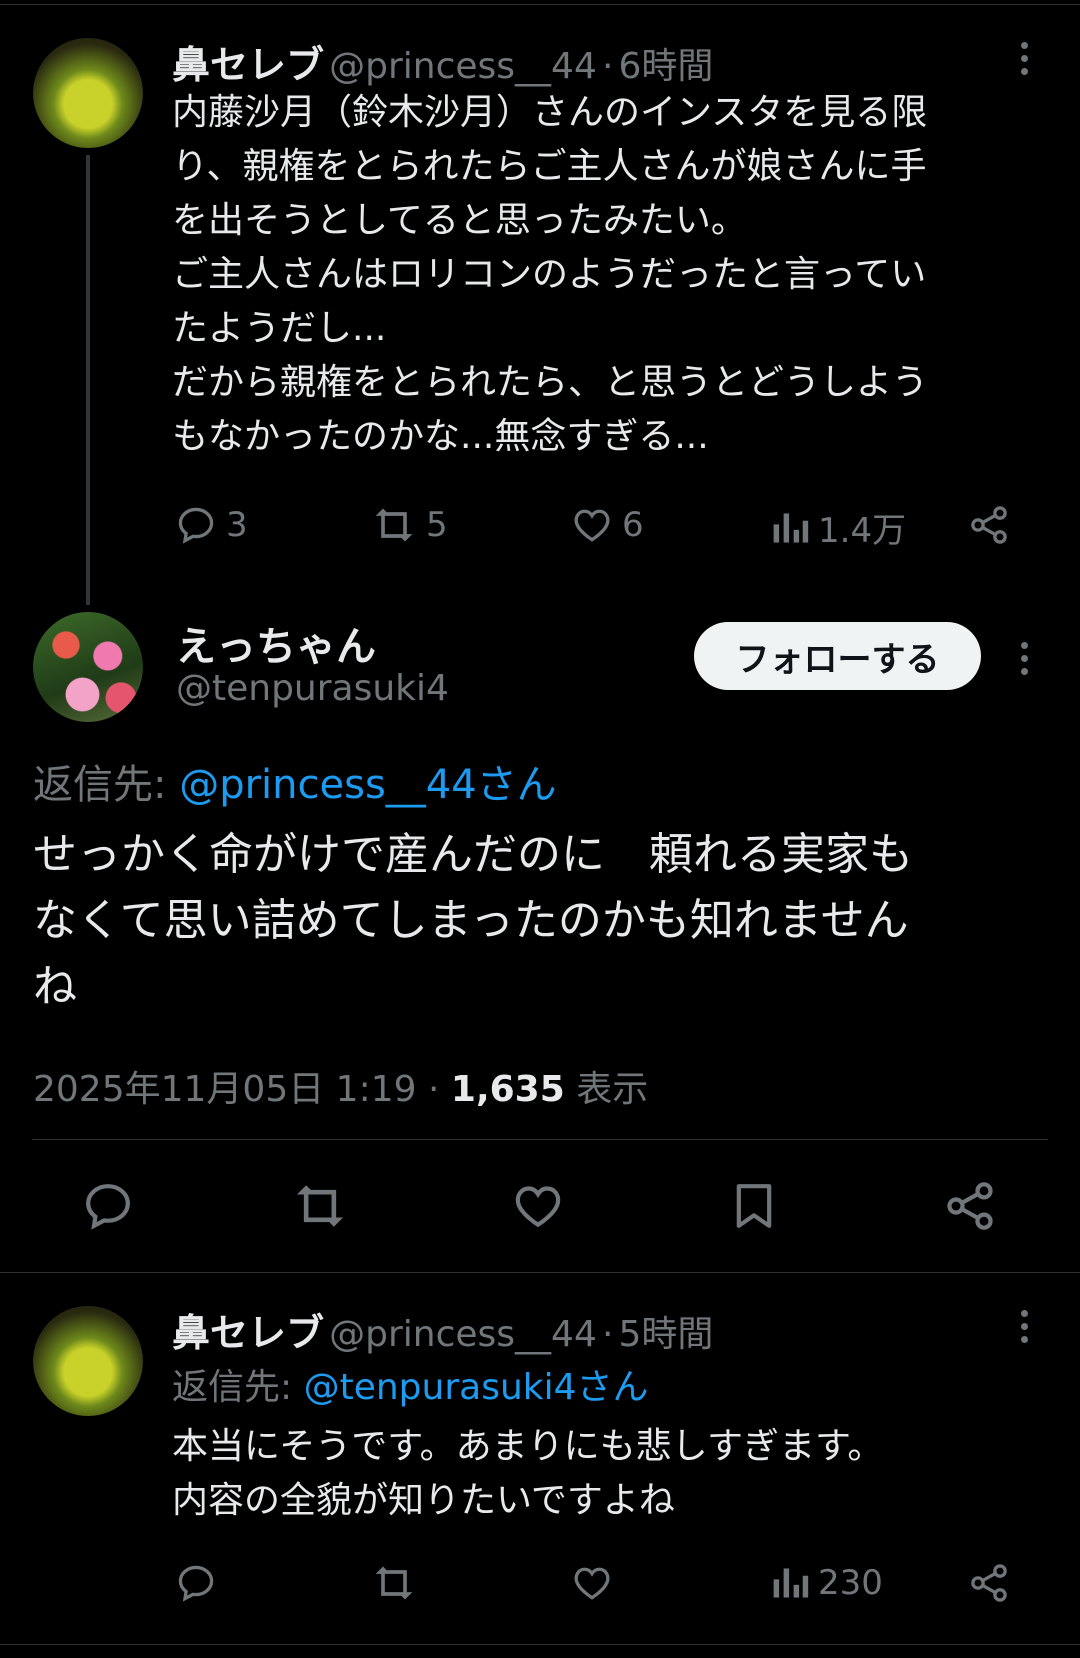 This screenshot has width=1080, height=1658. I want to click on follow-button: フォローする, so click(837, 656).